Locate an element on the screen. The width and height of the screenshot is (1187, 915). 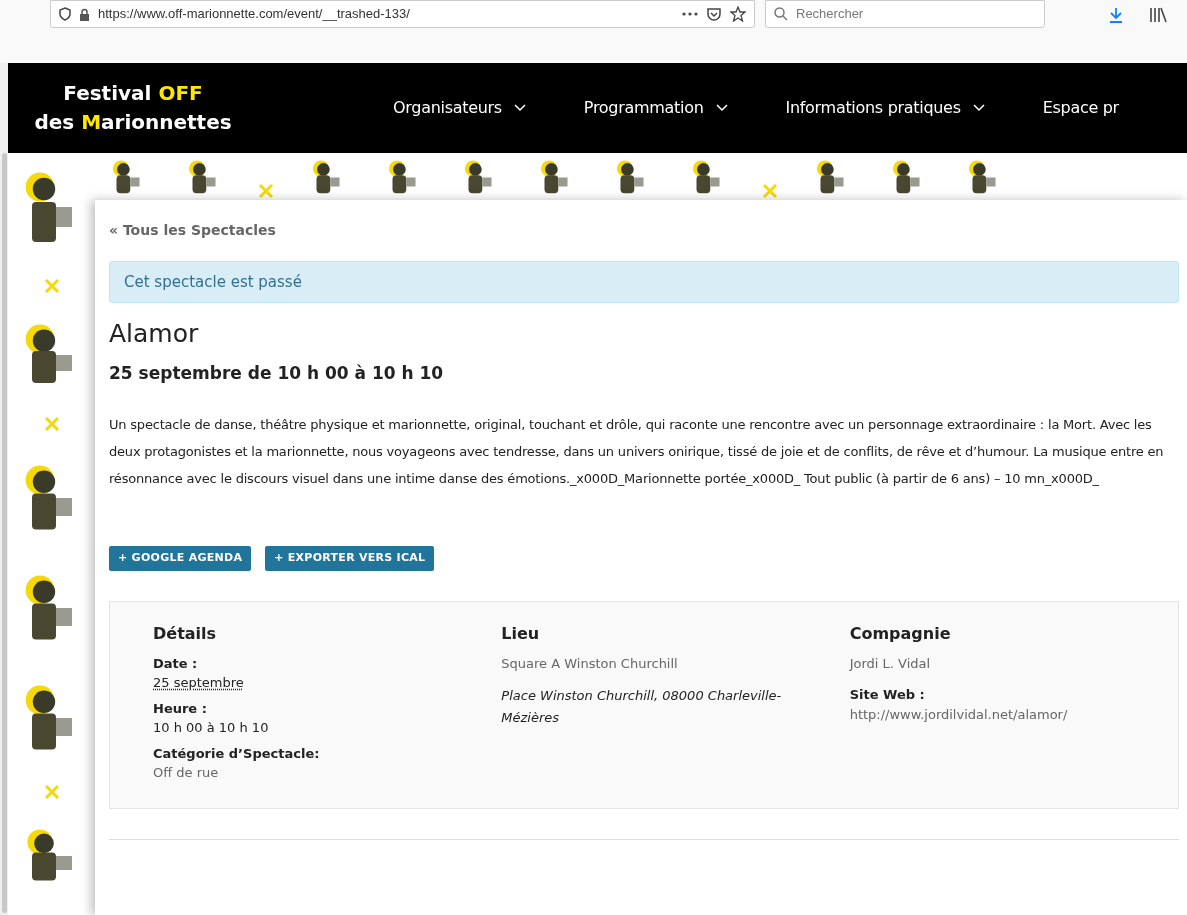
url-bar: https://www.off-marionnette.com/event/__trashed-133/ is located at coordinates (402, 14).